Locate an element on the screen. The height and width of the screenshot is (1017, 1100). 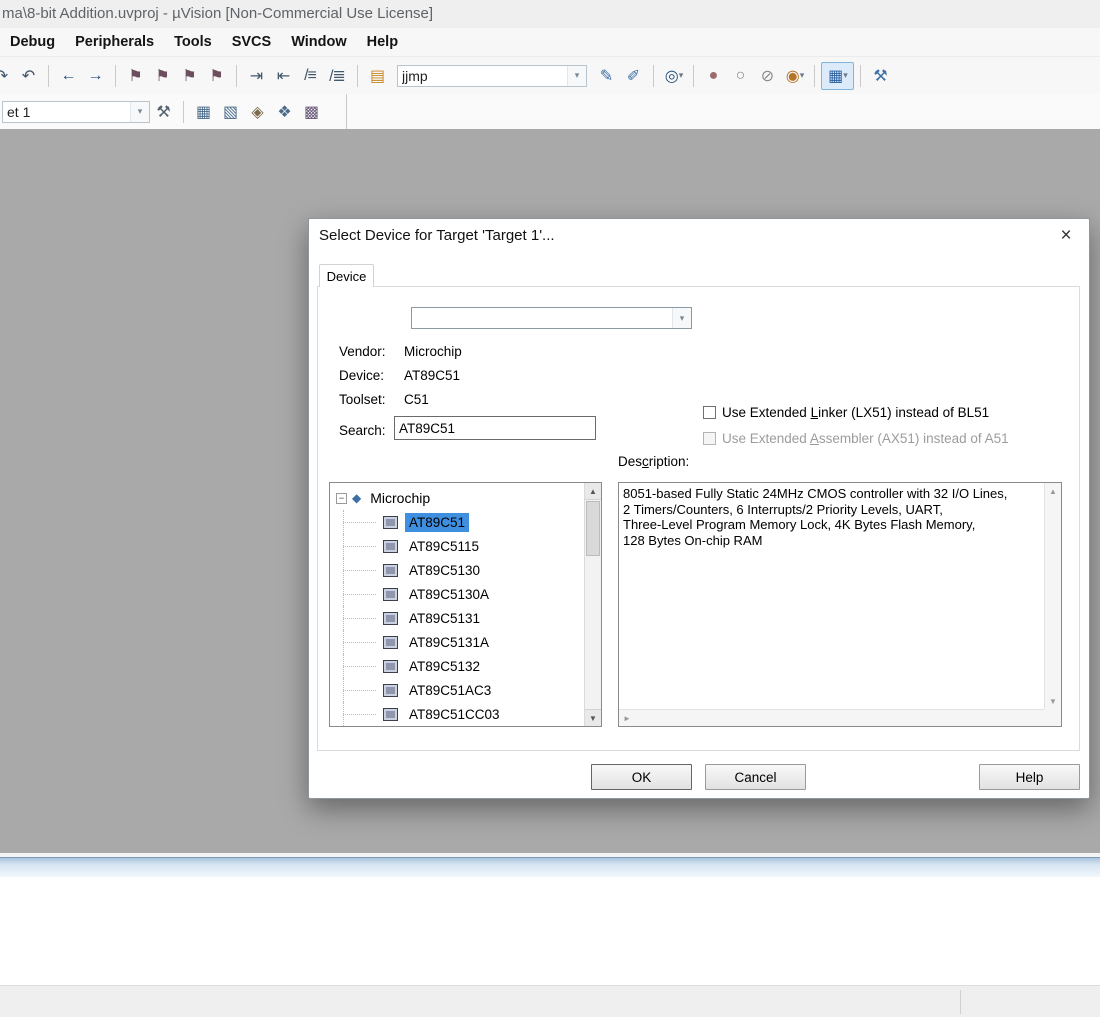
device-item-at89c51cc03: AT89C51CC03 is located at coordinates (457, 714).